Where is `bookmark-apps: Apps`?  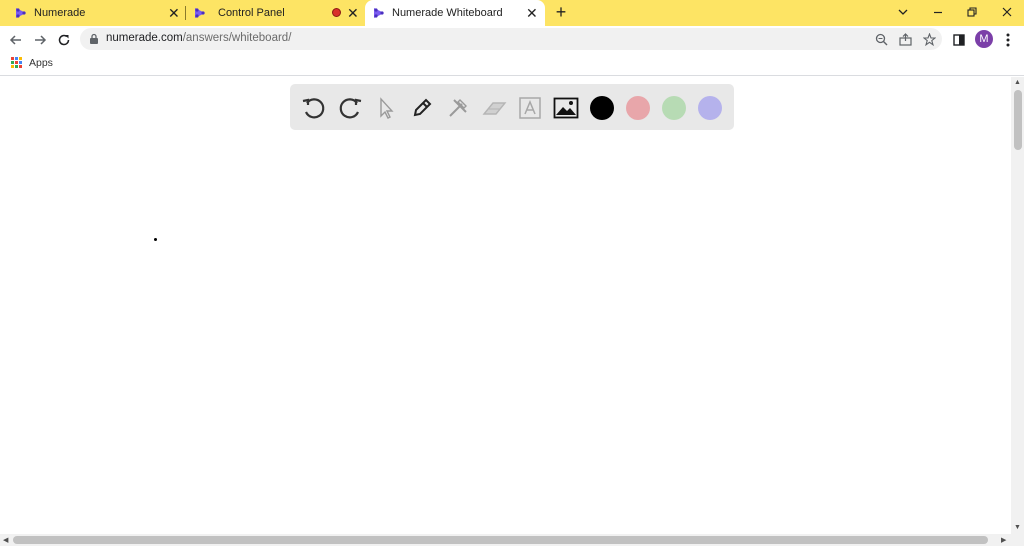 bookmark-apps: Apps is located at coordinates (41, 63).